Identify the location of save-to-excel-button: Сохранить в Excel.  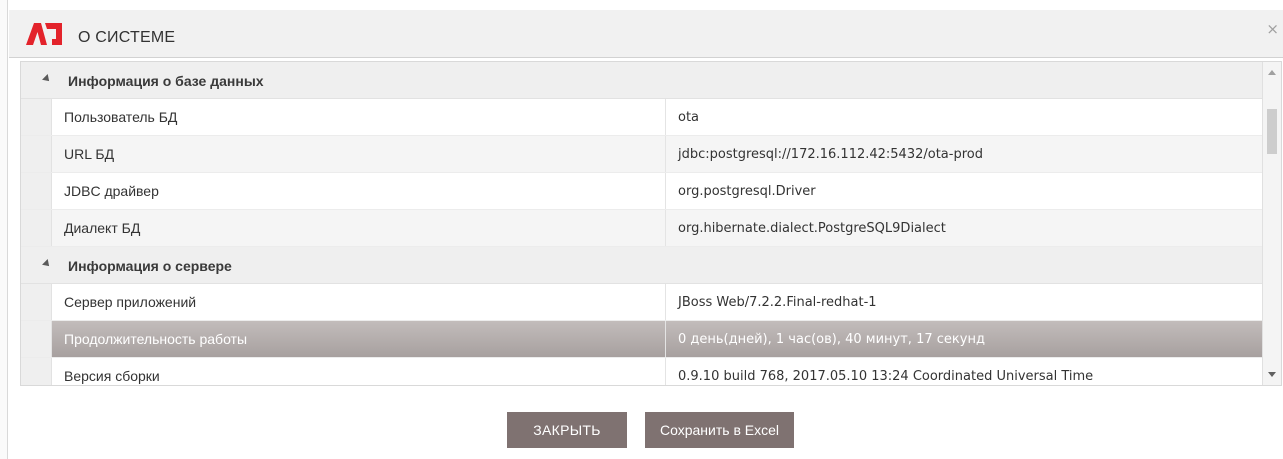
(719, 430).